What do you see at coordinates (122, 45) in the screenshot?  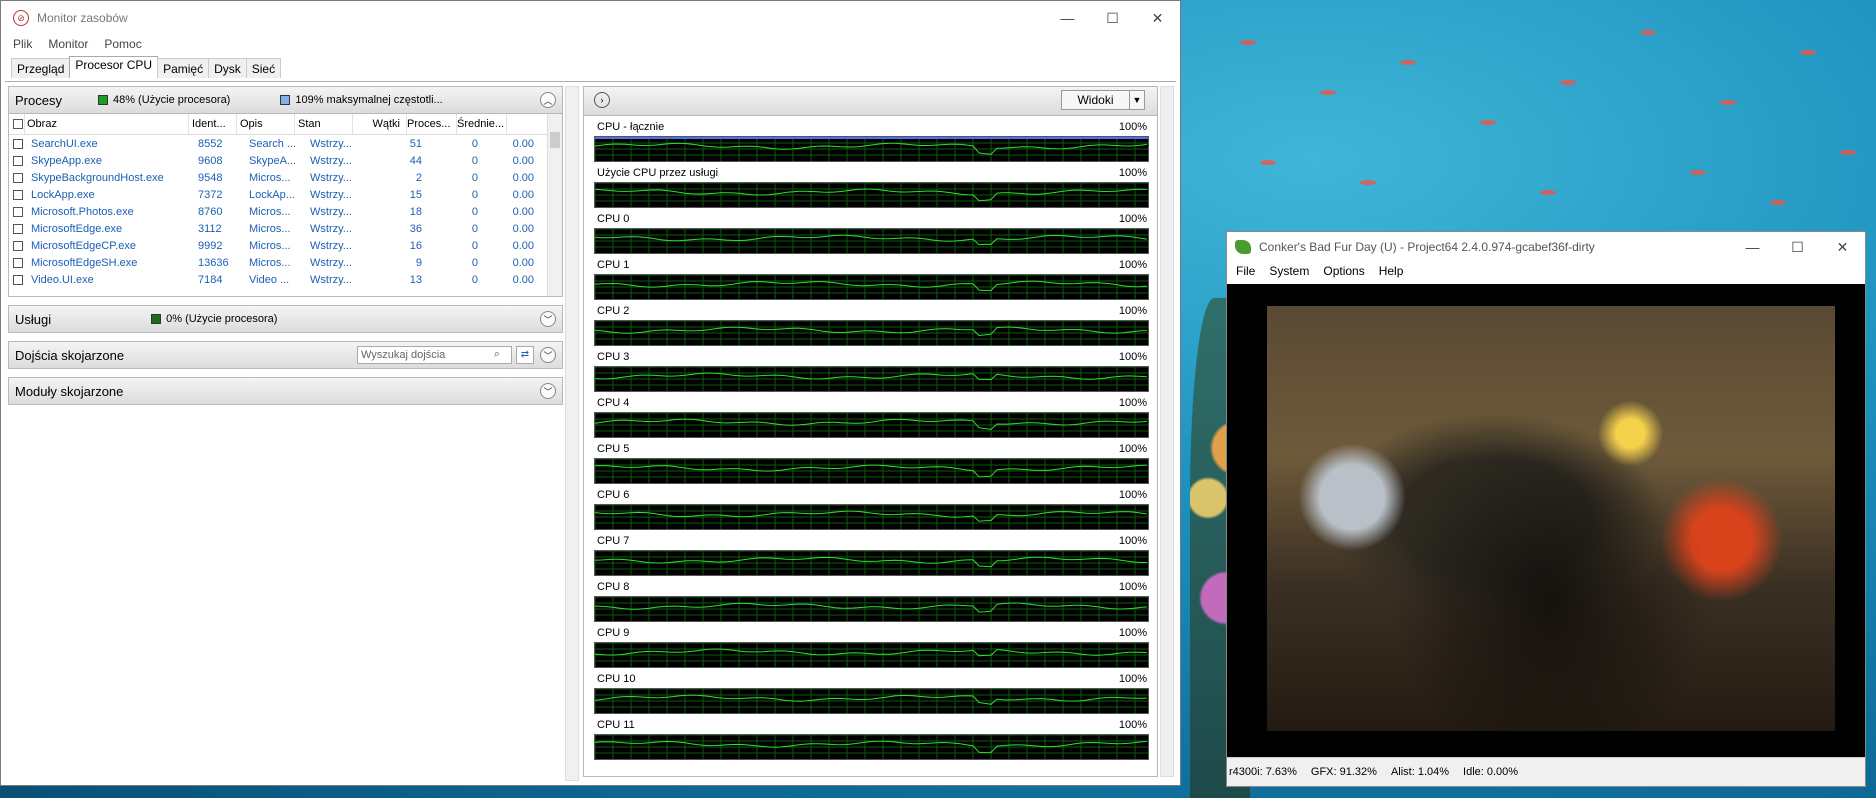 I see `menu-pomoc: Pomoc` at bounding box center [122, 45].